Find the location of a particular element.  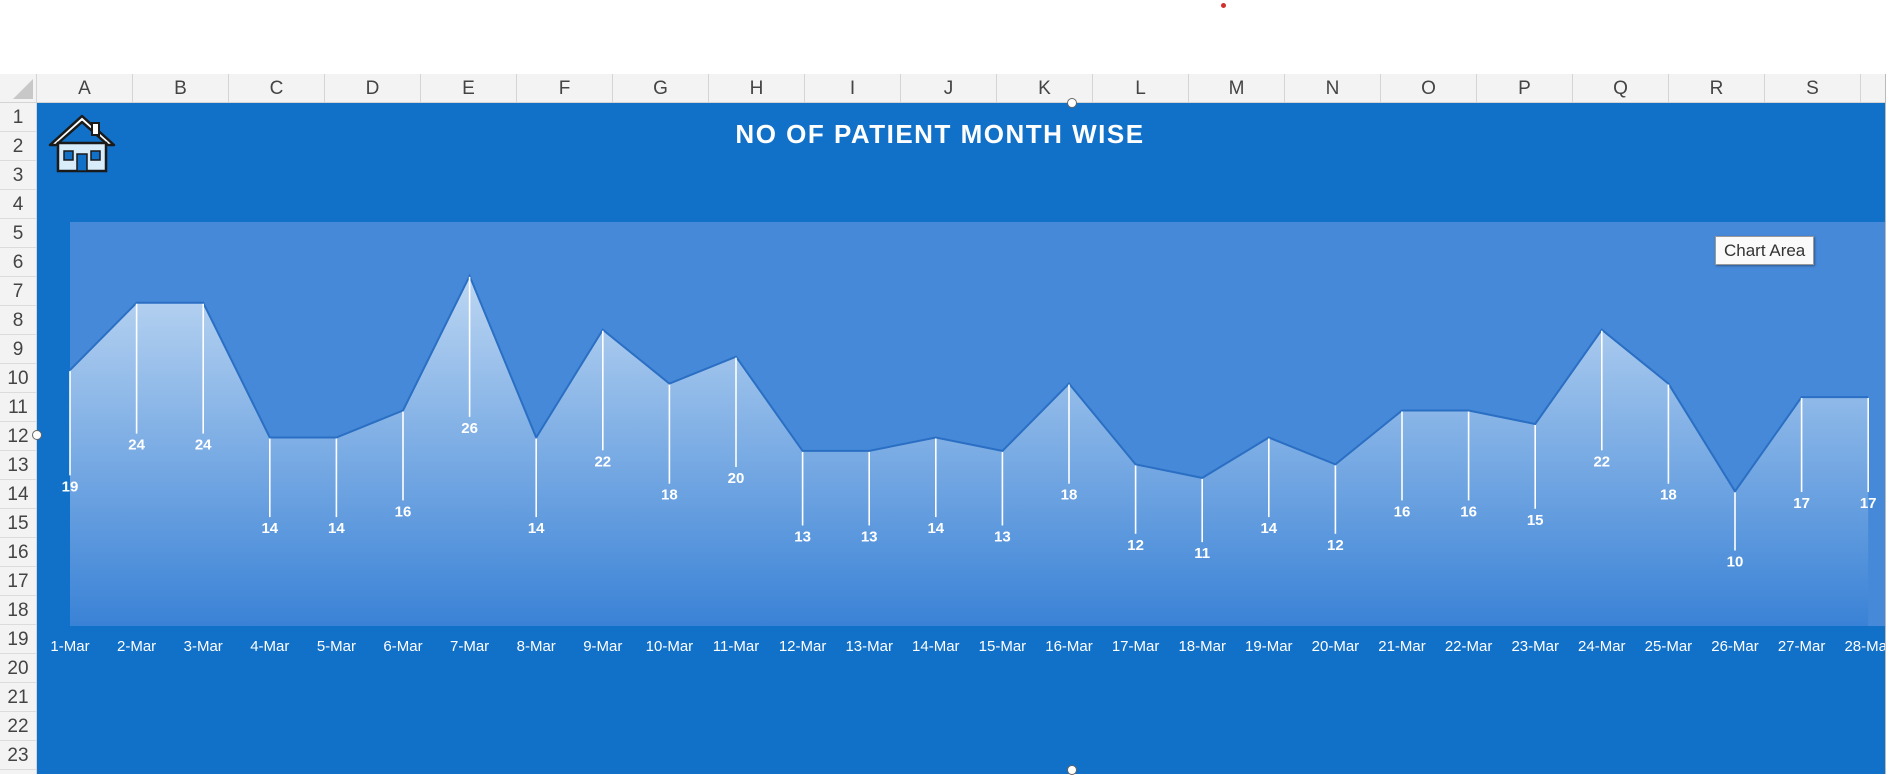

x-tick-label: 9-Mar is located at coordinates (602, 646).